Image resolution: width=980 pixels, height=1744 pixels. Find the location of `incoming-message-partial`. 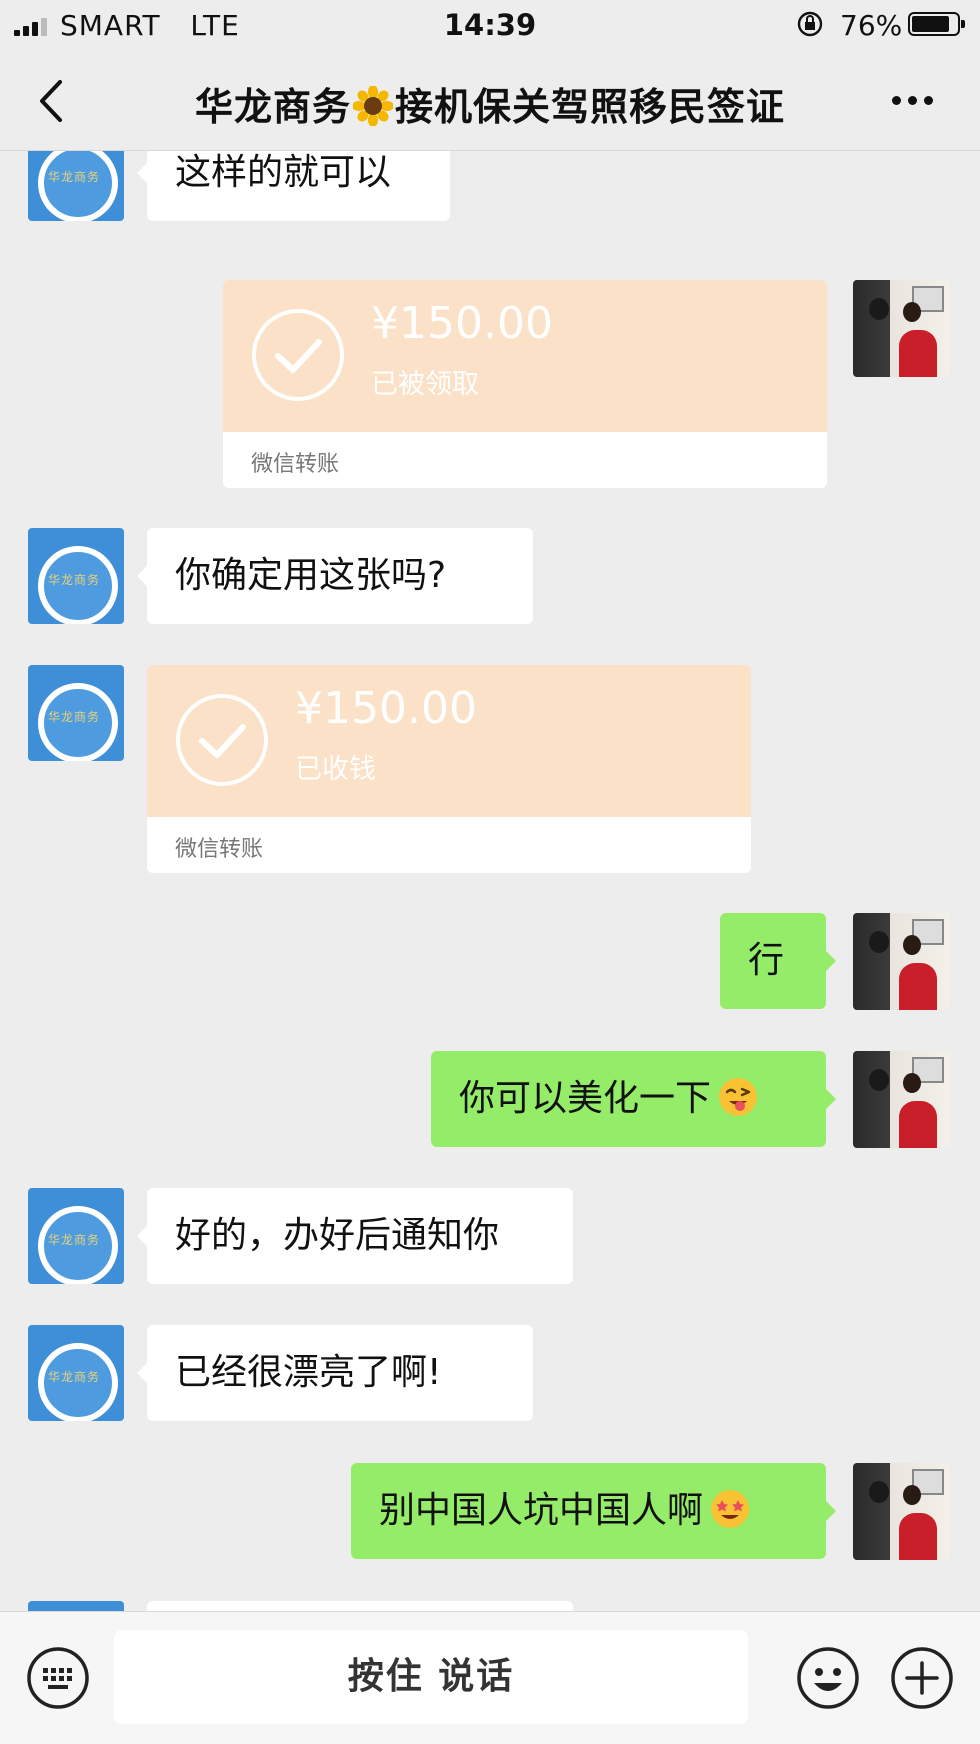

incoming-message-partial is located at coordinates (360, 1606).